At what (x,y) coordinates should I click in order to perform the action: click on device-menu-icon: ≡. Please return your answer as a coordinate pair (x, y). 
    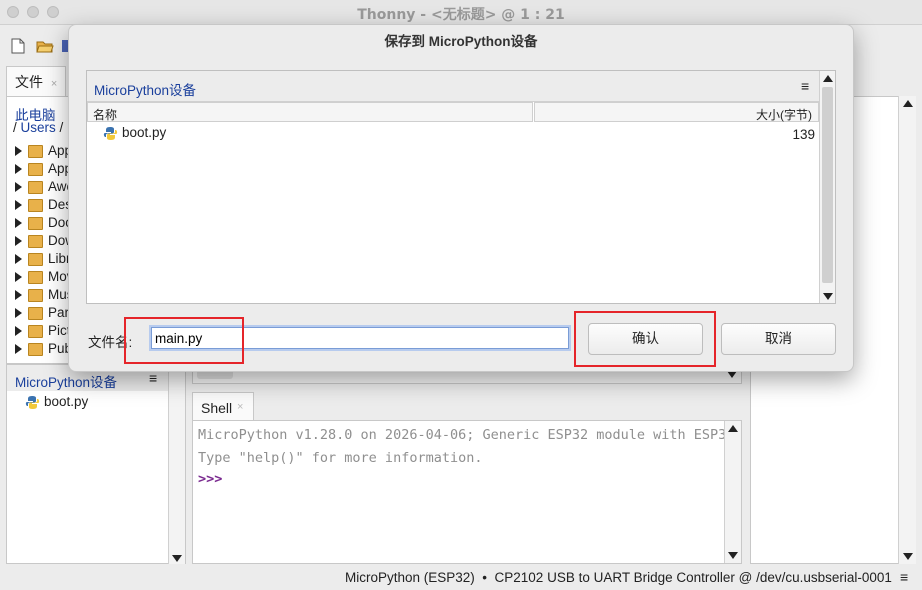
    Looking at the image, I should click on (153, 378).